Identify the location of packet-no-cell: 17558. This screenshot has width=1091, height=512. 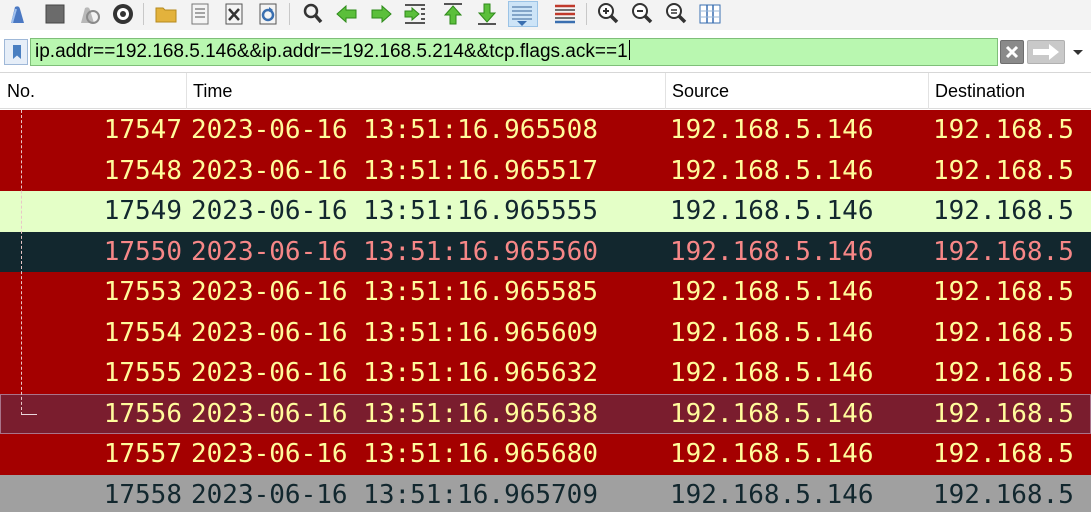
(142, 494).